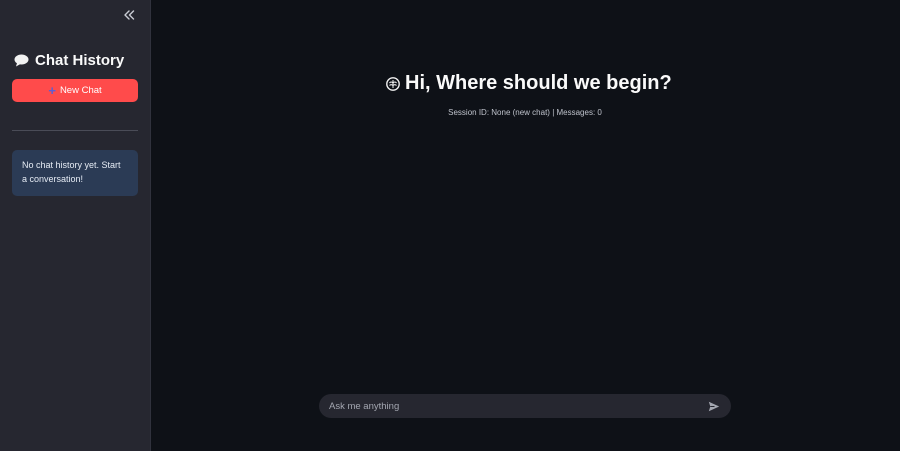  I want to click on chat-input-bar, so click(525, 406).